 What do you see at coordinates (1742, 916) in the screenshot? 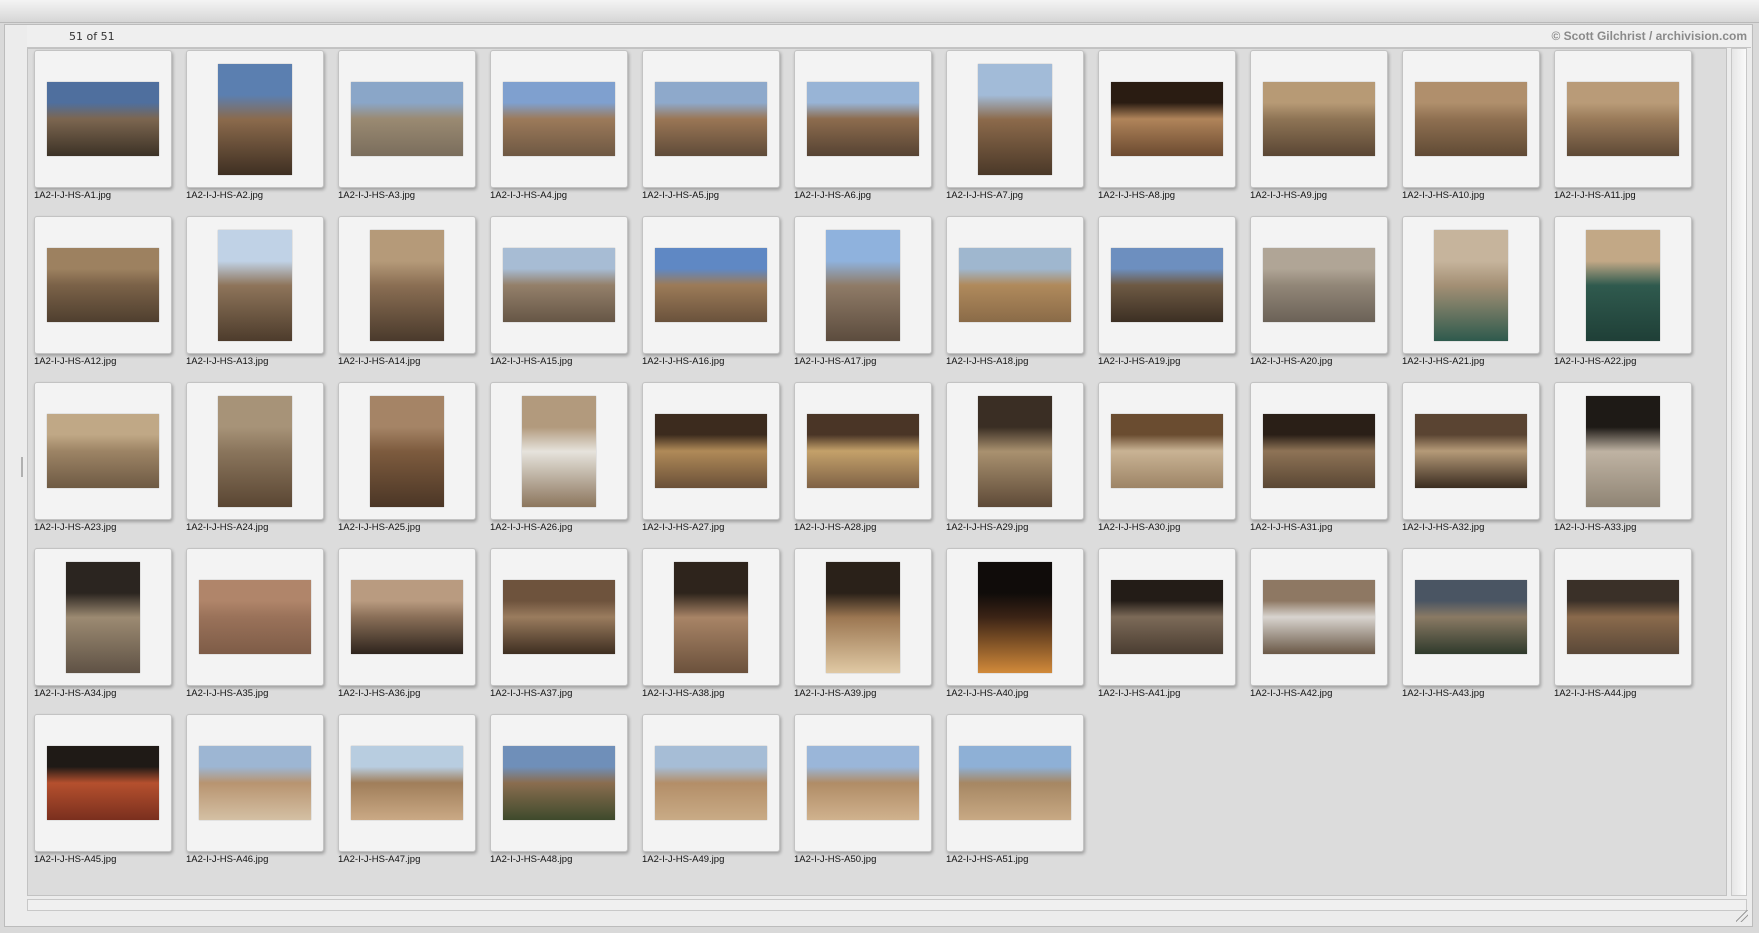
I see `resize-grip-icon` at bounding box center [1742, 916].